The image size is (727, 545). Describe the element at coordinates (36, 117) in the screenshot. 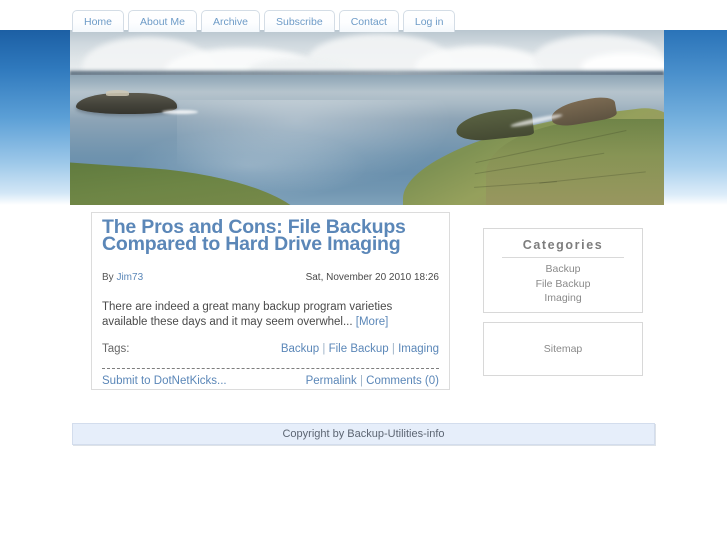

I see `left-blue-gradient-band` at that location.